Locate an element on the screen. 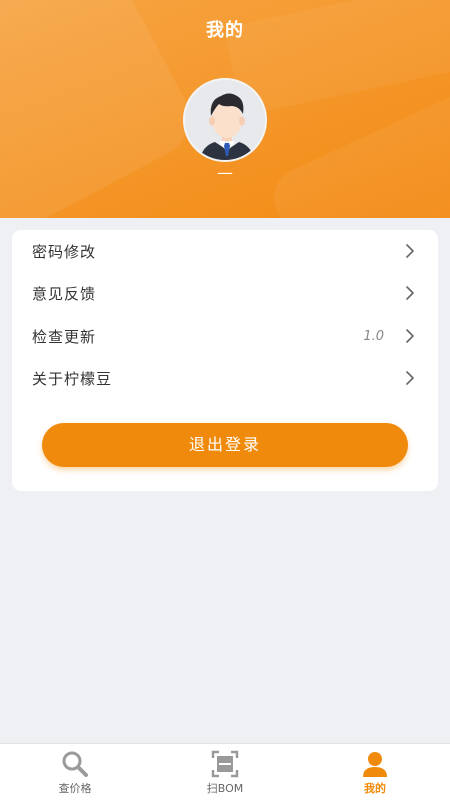 The image size is (450, 800). tab-scan-bom: 扫BOM is located at coordinates (225, 772).